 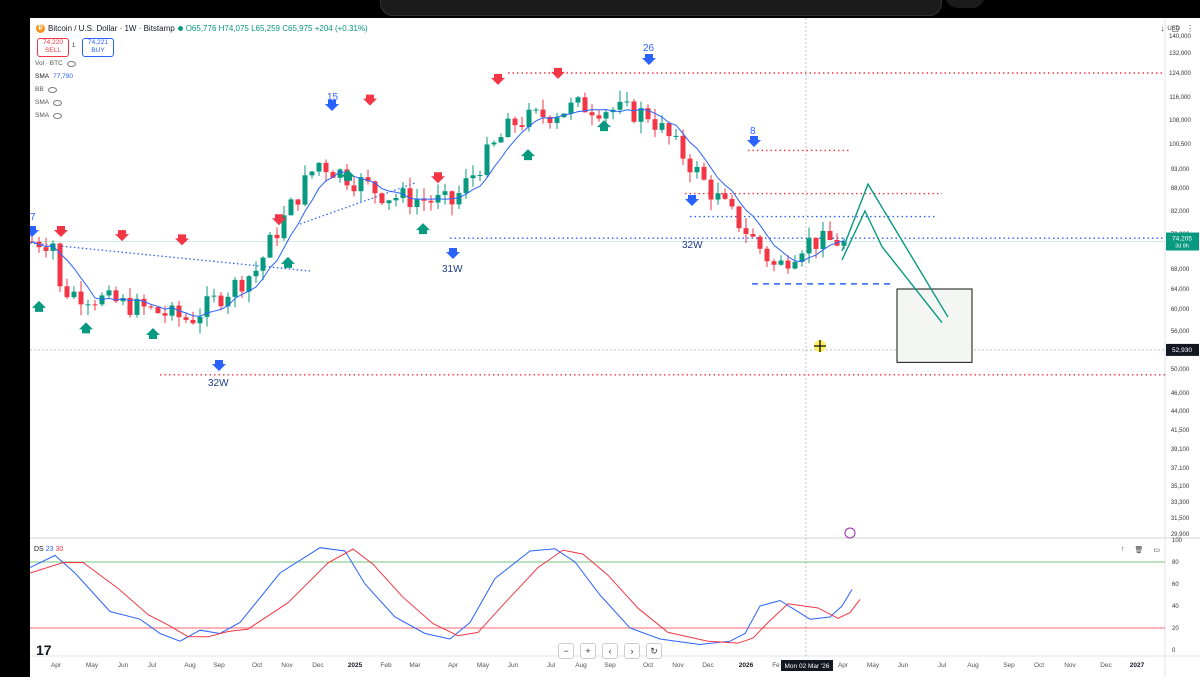 What do you see at coordinates (357, 203) in the screenshot?
I see `trendline` at bounding box center [357, 203].